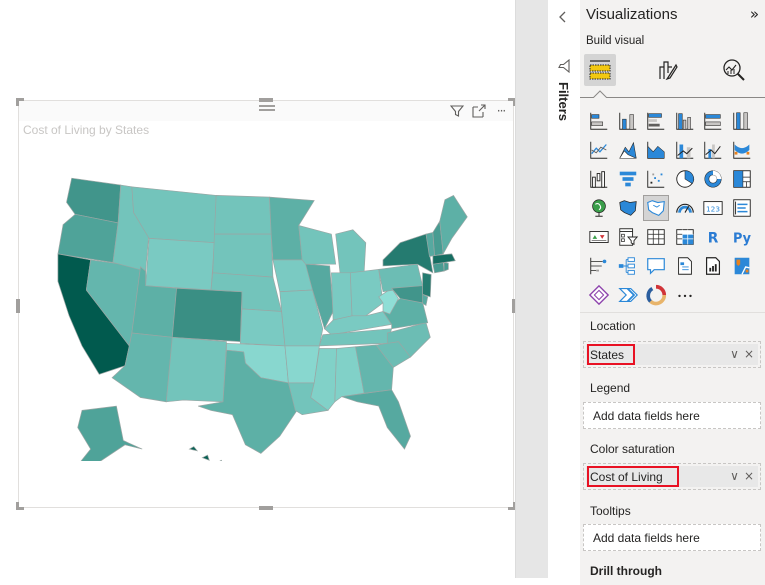 This screenshot has width=765, height=585. Describe the element at coordinates (207, 453) in the screenshot. I see `state-hi` at that location.